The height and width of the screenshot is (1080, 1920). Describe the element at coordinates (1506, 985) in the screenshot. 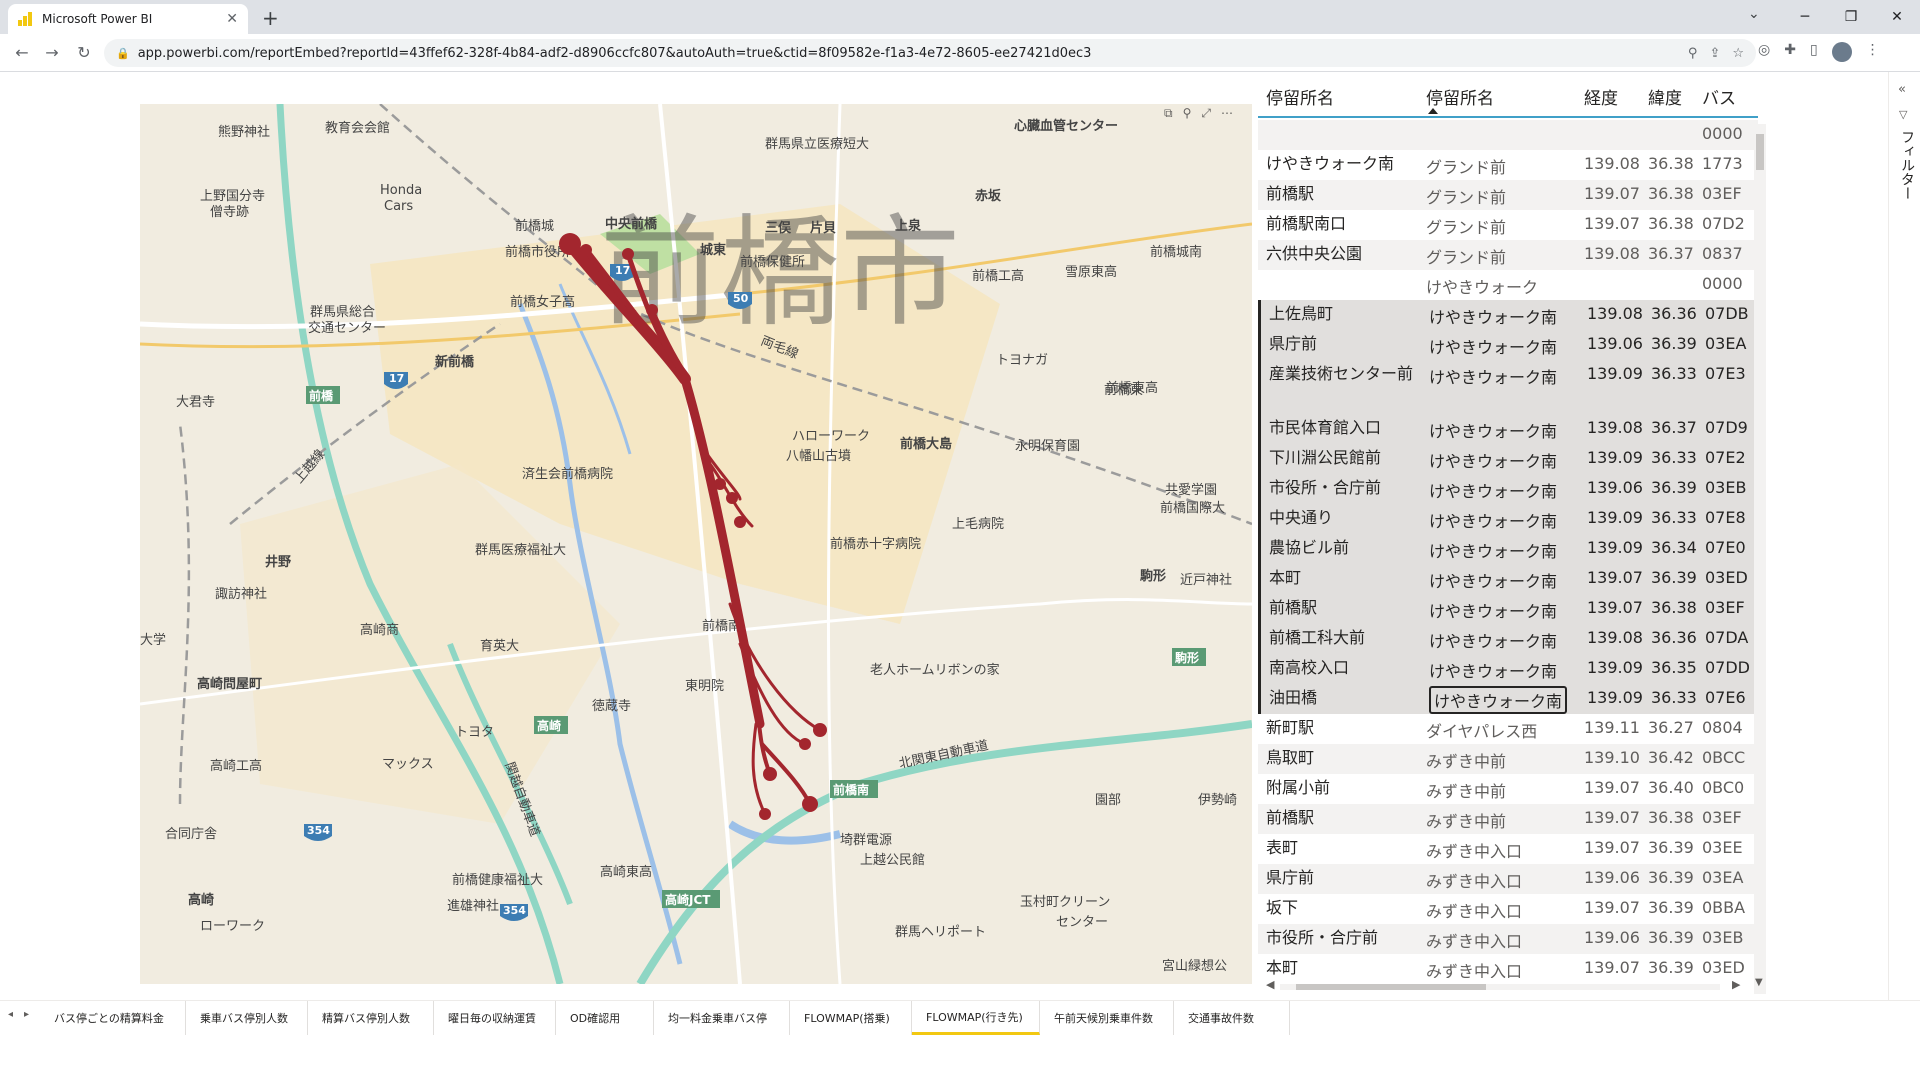

I see `horizontal-scrollbar: ◀ ▶` at that location.